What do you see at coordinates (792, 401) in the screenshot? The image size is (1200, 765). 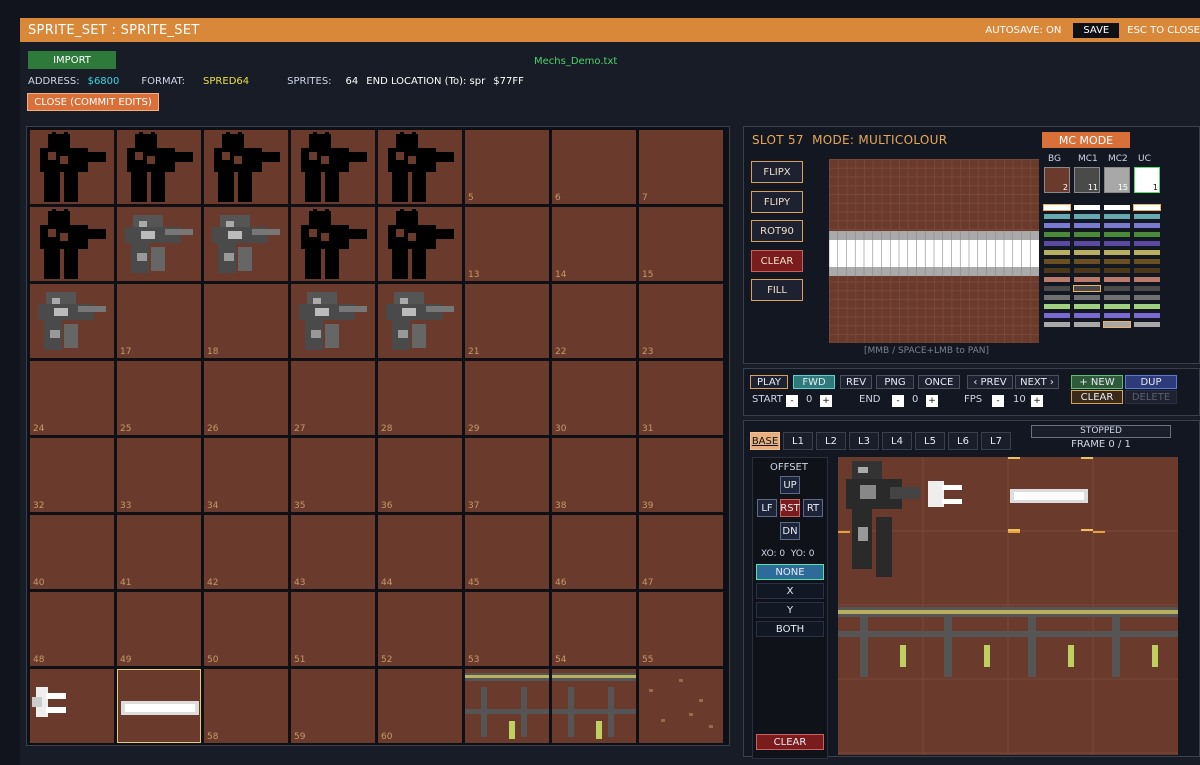 I see `start-minus-button: -` at bounding box center [792, 401].